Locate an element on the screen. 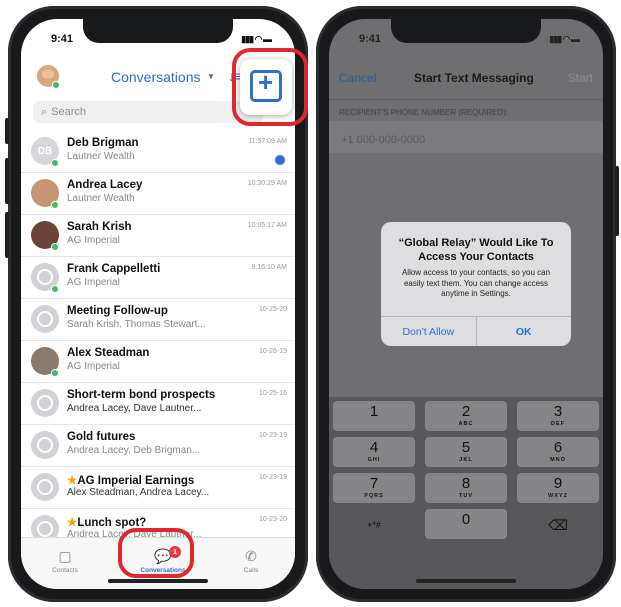 Image resolution: width=621 pixels, height=607 pixels. conversation-name: Frank Cappelletti is located at coordinates (114, 269).